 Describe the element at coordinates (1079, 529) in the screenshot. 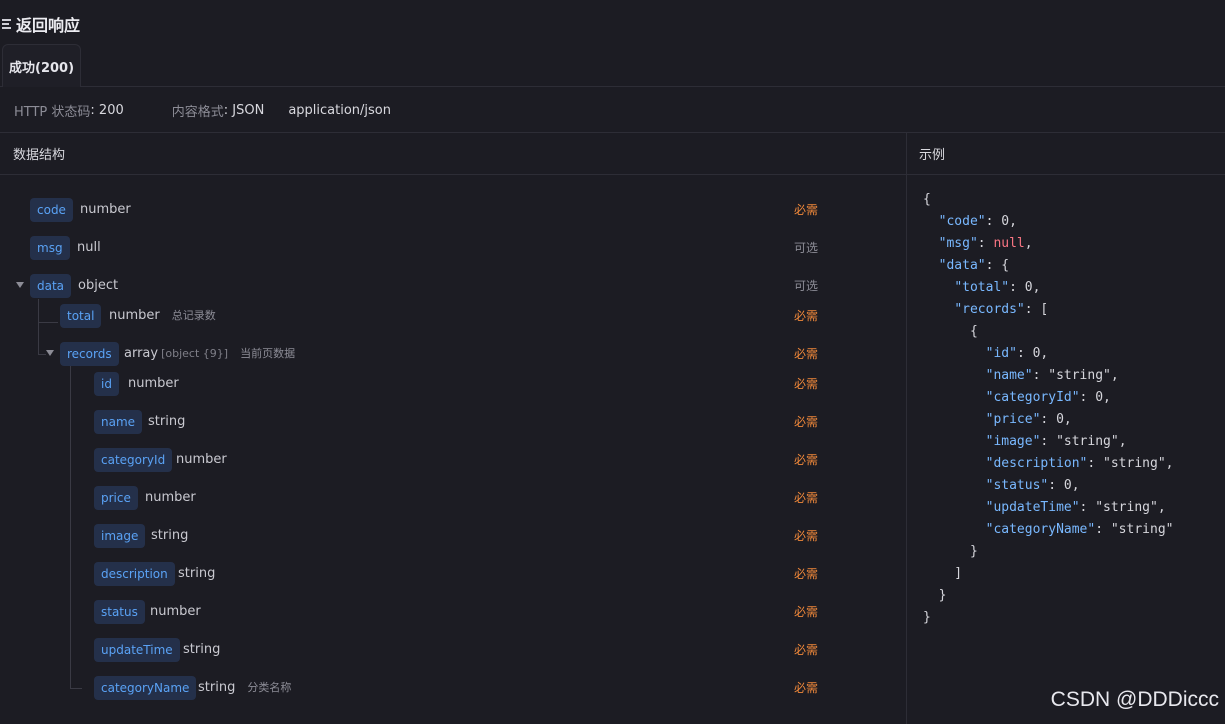

I see `example-json-line: "categoryName": "string"` at that location.